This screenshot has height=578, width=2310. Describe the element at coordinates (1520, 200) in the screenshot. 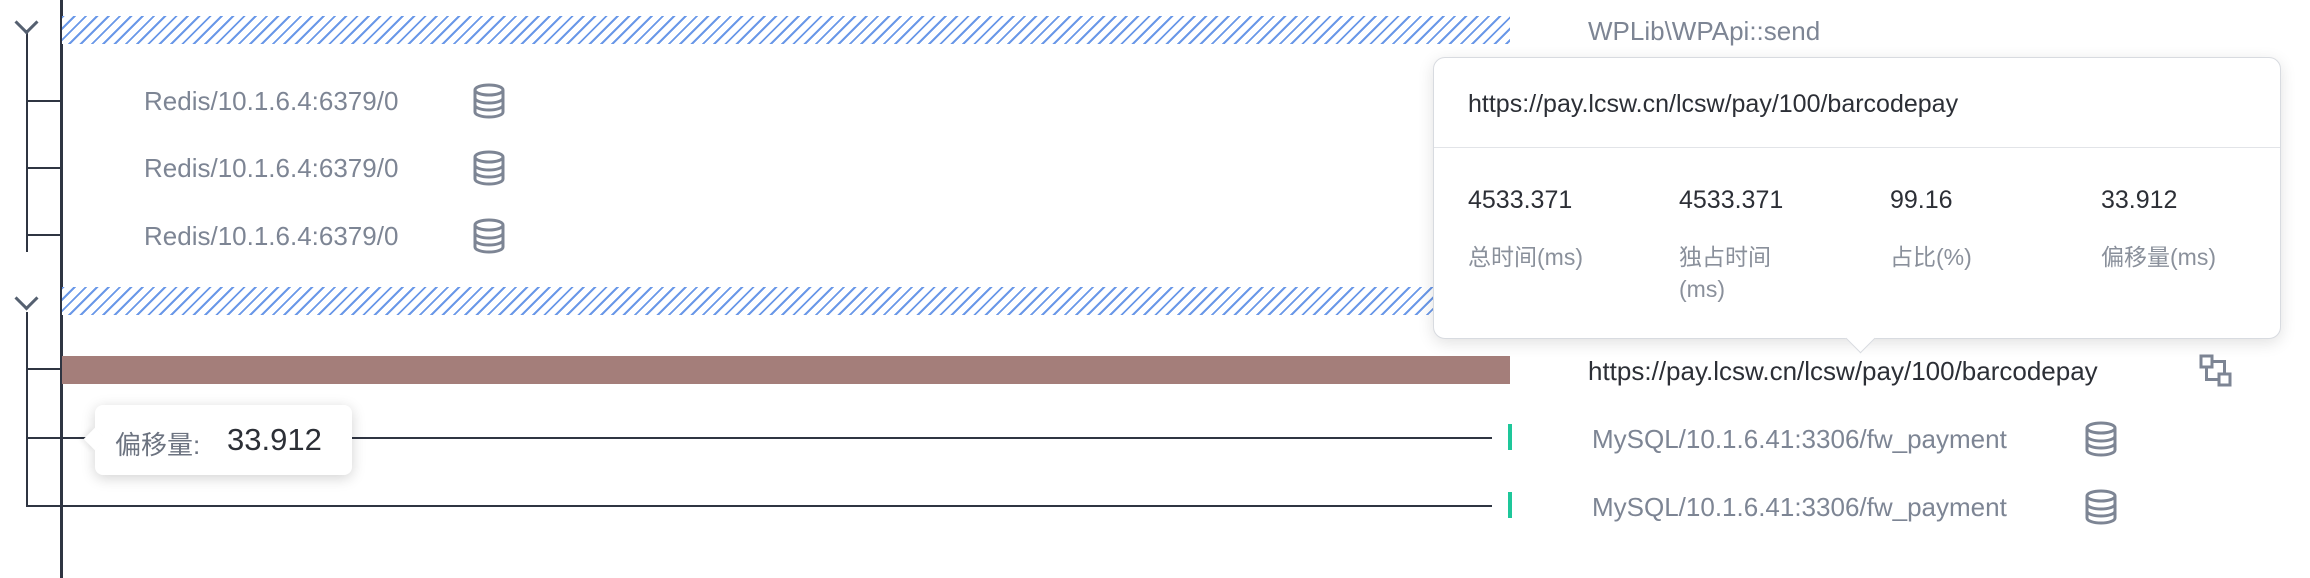

I see `total-time-value: 4533.371` at that location.